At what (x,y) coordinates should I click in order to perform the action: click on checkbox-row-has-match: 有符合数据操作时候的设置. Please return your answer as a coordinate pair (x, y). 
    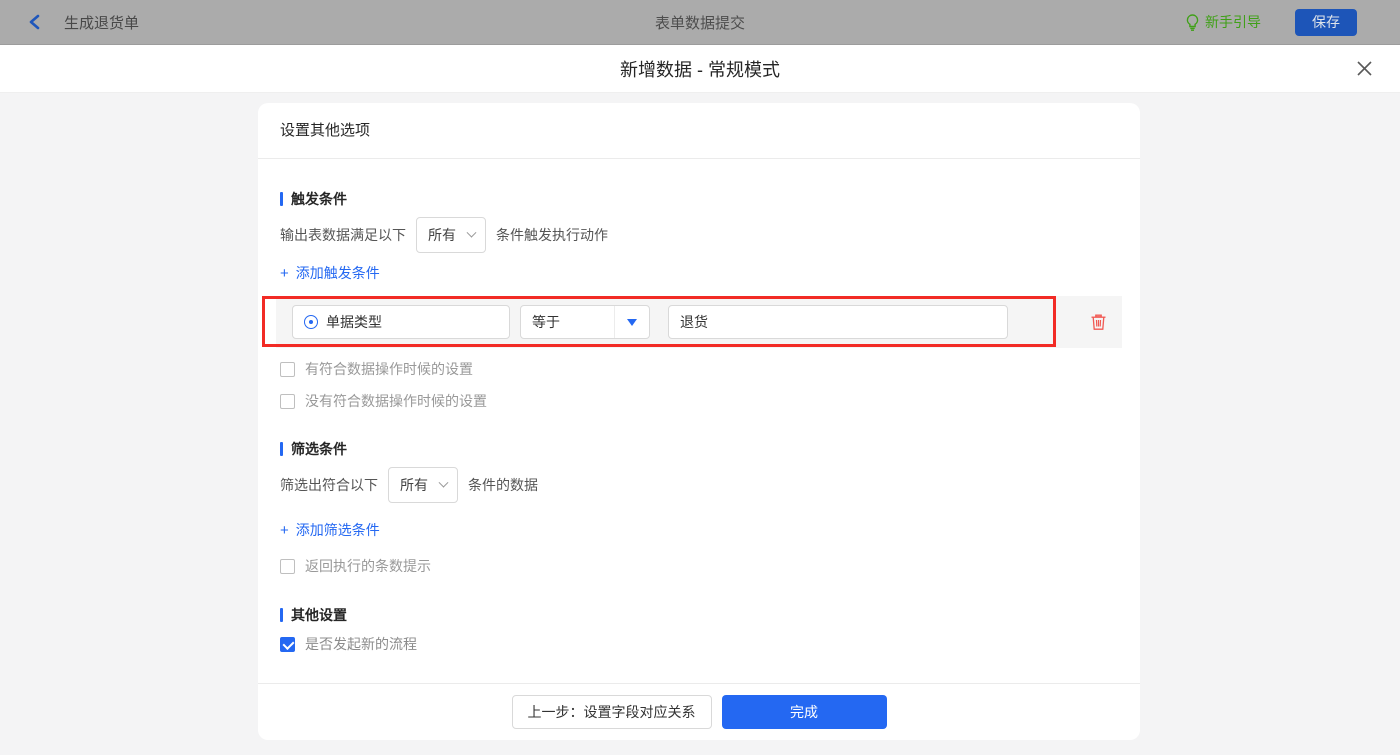
    Looking at the image, I should click on (376, 369).